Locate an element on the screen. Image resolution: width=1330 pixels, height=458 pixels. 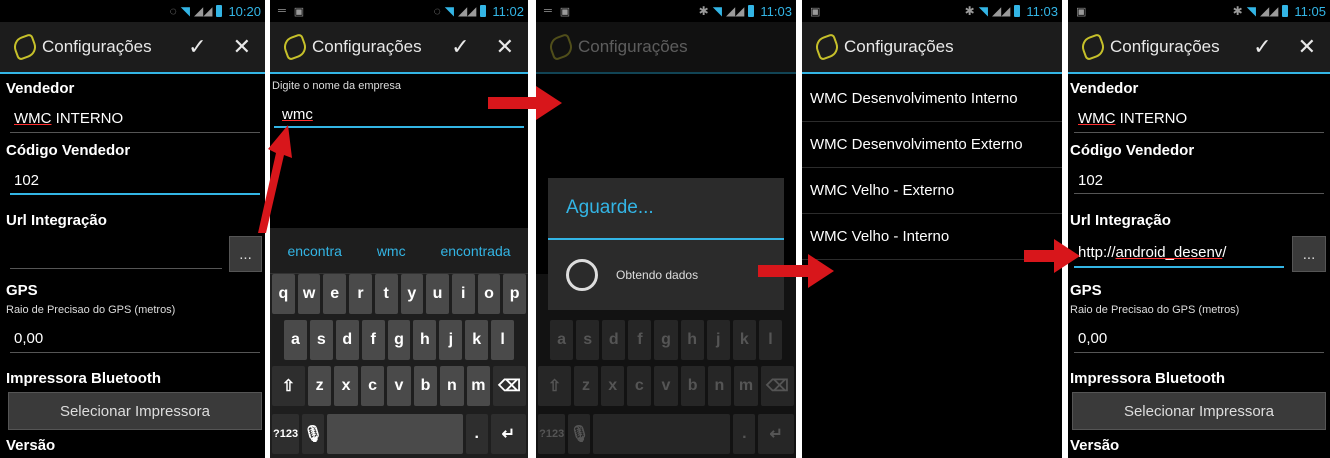
action-bar: Configurações is located at coordinates (932, 48).